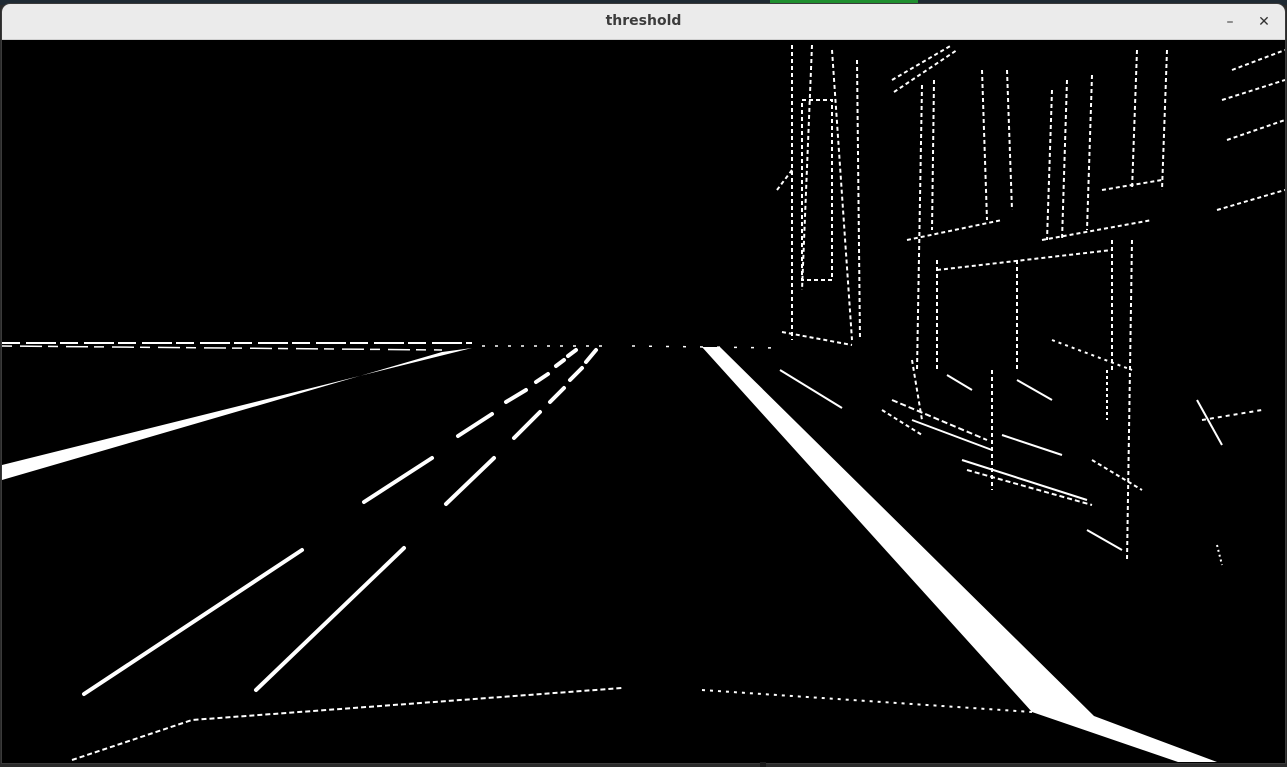 This screenshot has height=767, width=1287. I want to click on window-title: threshold, so click(643, 21).